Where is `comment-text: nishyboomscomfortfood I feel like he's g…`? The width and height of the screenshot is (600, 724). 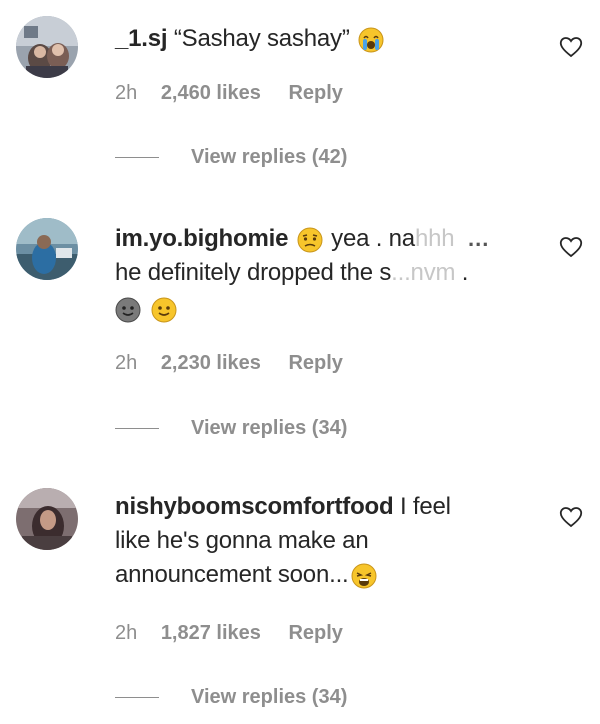
comment-text: nishyboomscomfortfood I feel like he's g… is located at coordinates (325, 541).